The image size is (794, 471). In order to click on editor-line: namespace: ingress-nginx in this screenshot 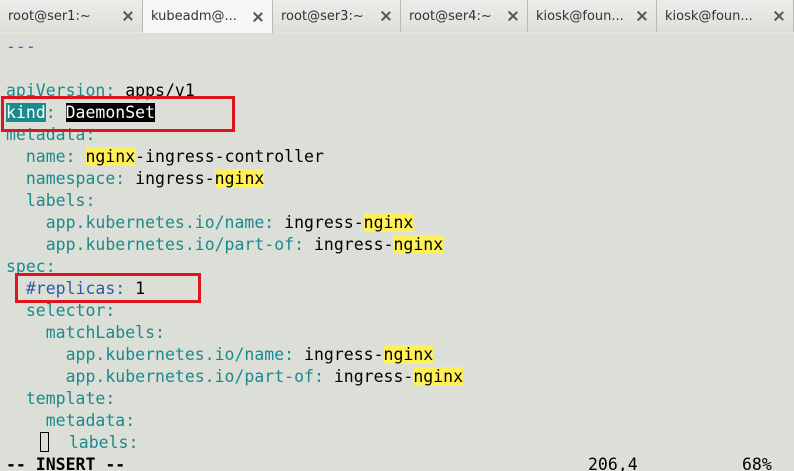, I will do `click(145, 178)`.